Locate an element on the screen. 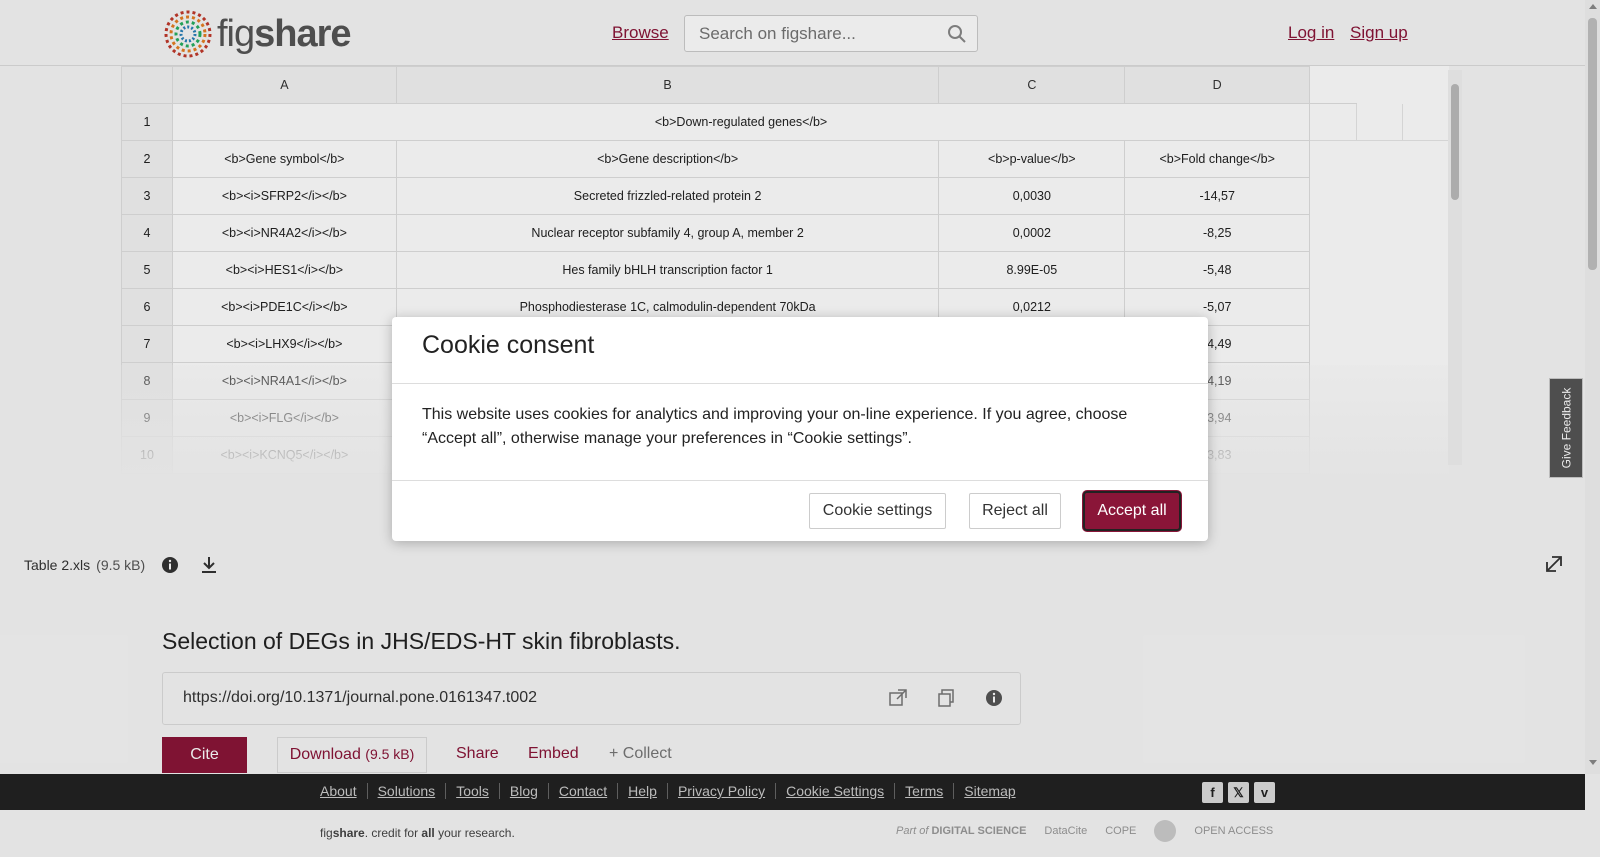  reject-all-button: Reject all is located at coordinates (1015, 511).